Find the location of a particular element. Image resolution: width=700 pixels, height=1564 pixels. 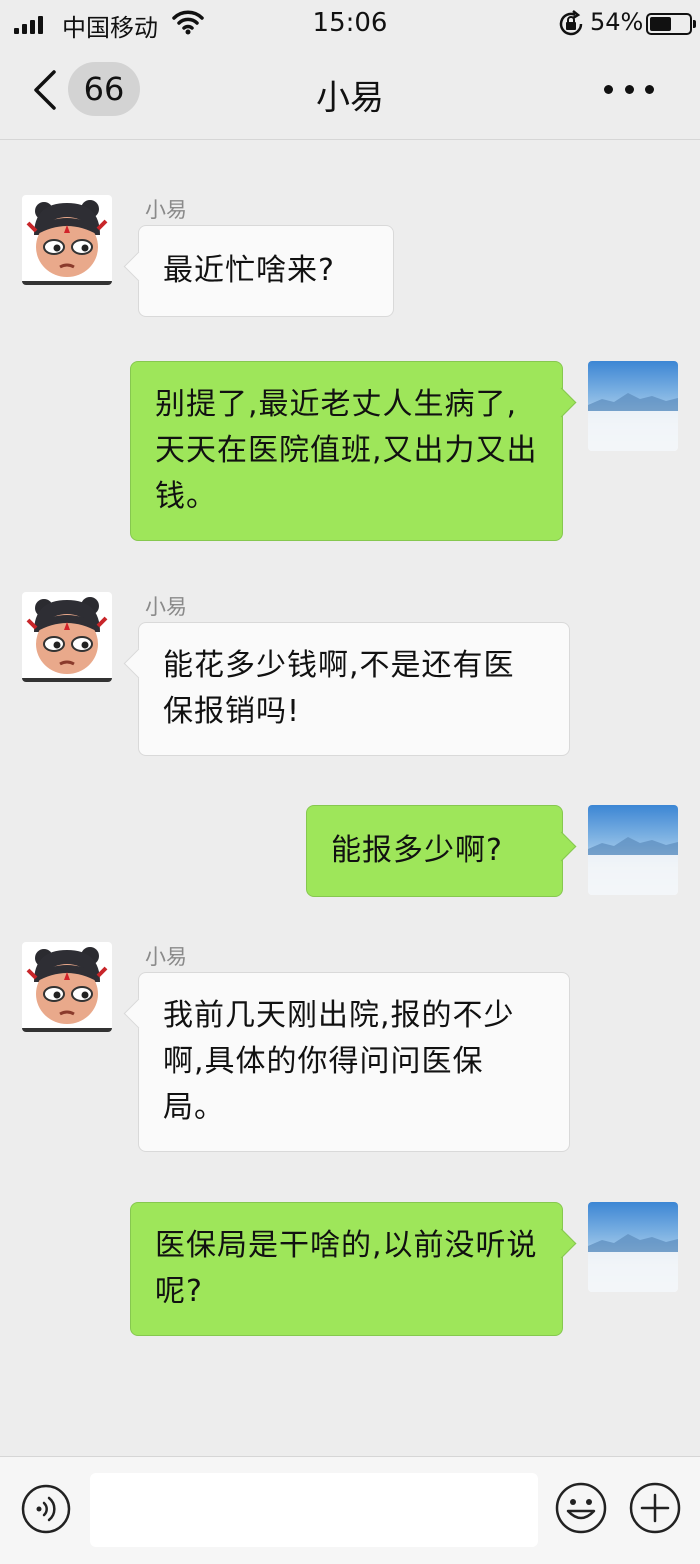

more-dots-icon is located at coordinates (629, 89).